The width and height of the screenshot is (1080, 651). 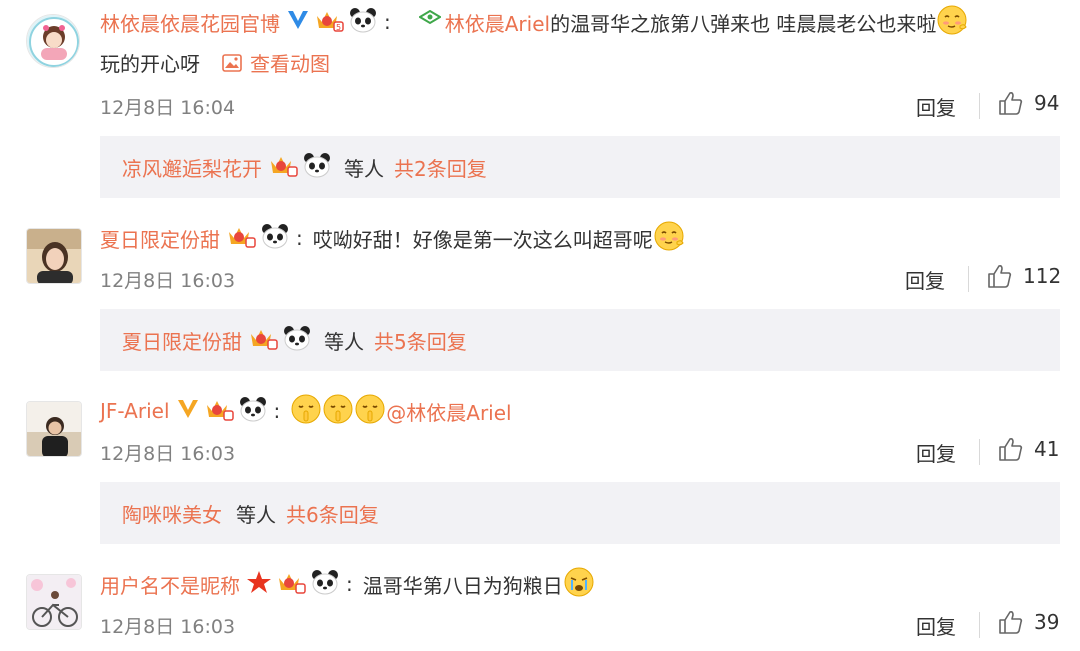 What do you see at coordinates (497, 22) in the screenshot?
I see `mention-link: 林依晨Ariel` at bounding box center [497, 22].